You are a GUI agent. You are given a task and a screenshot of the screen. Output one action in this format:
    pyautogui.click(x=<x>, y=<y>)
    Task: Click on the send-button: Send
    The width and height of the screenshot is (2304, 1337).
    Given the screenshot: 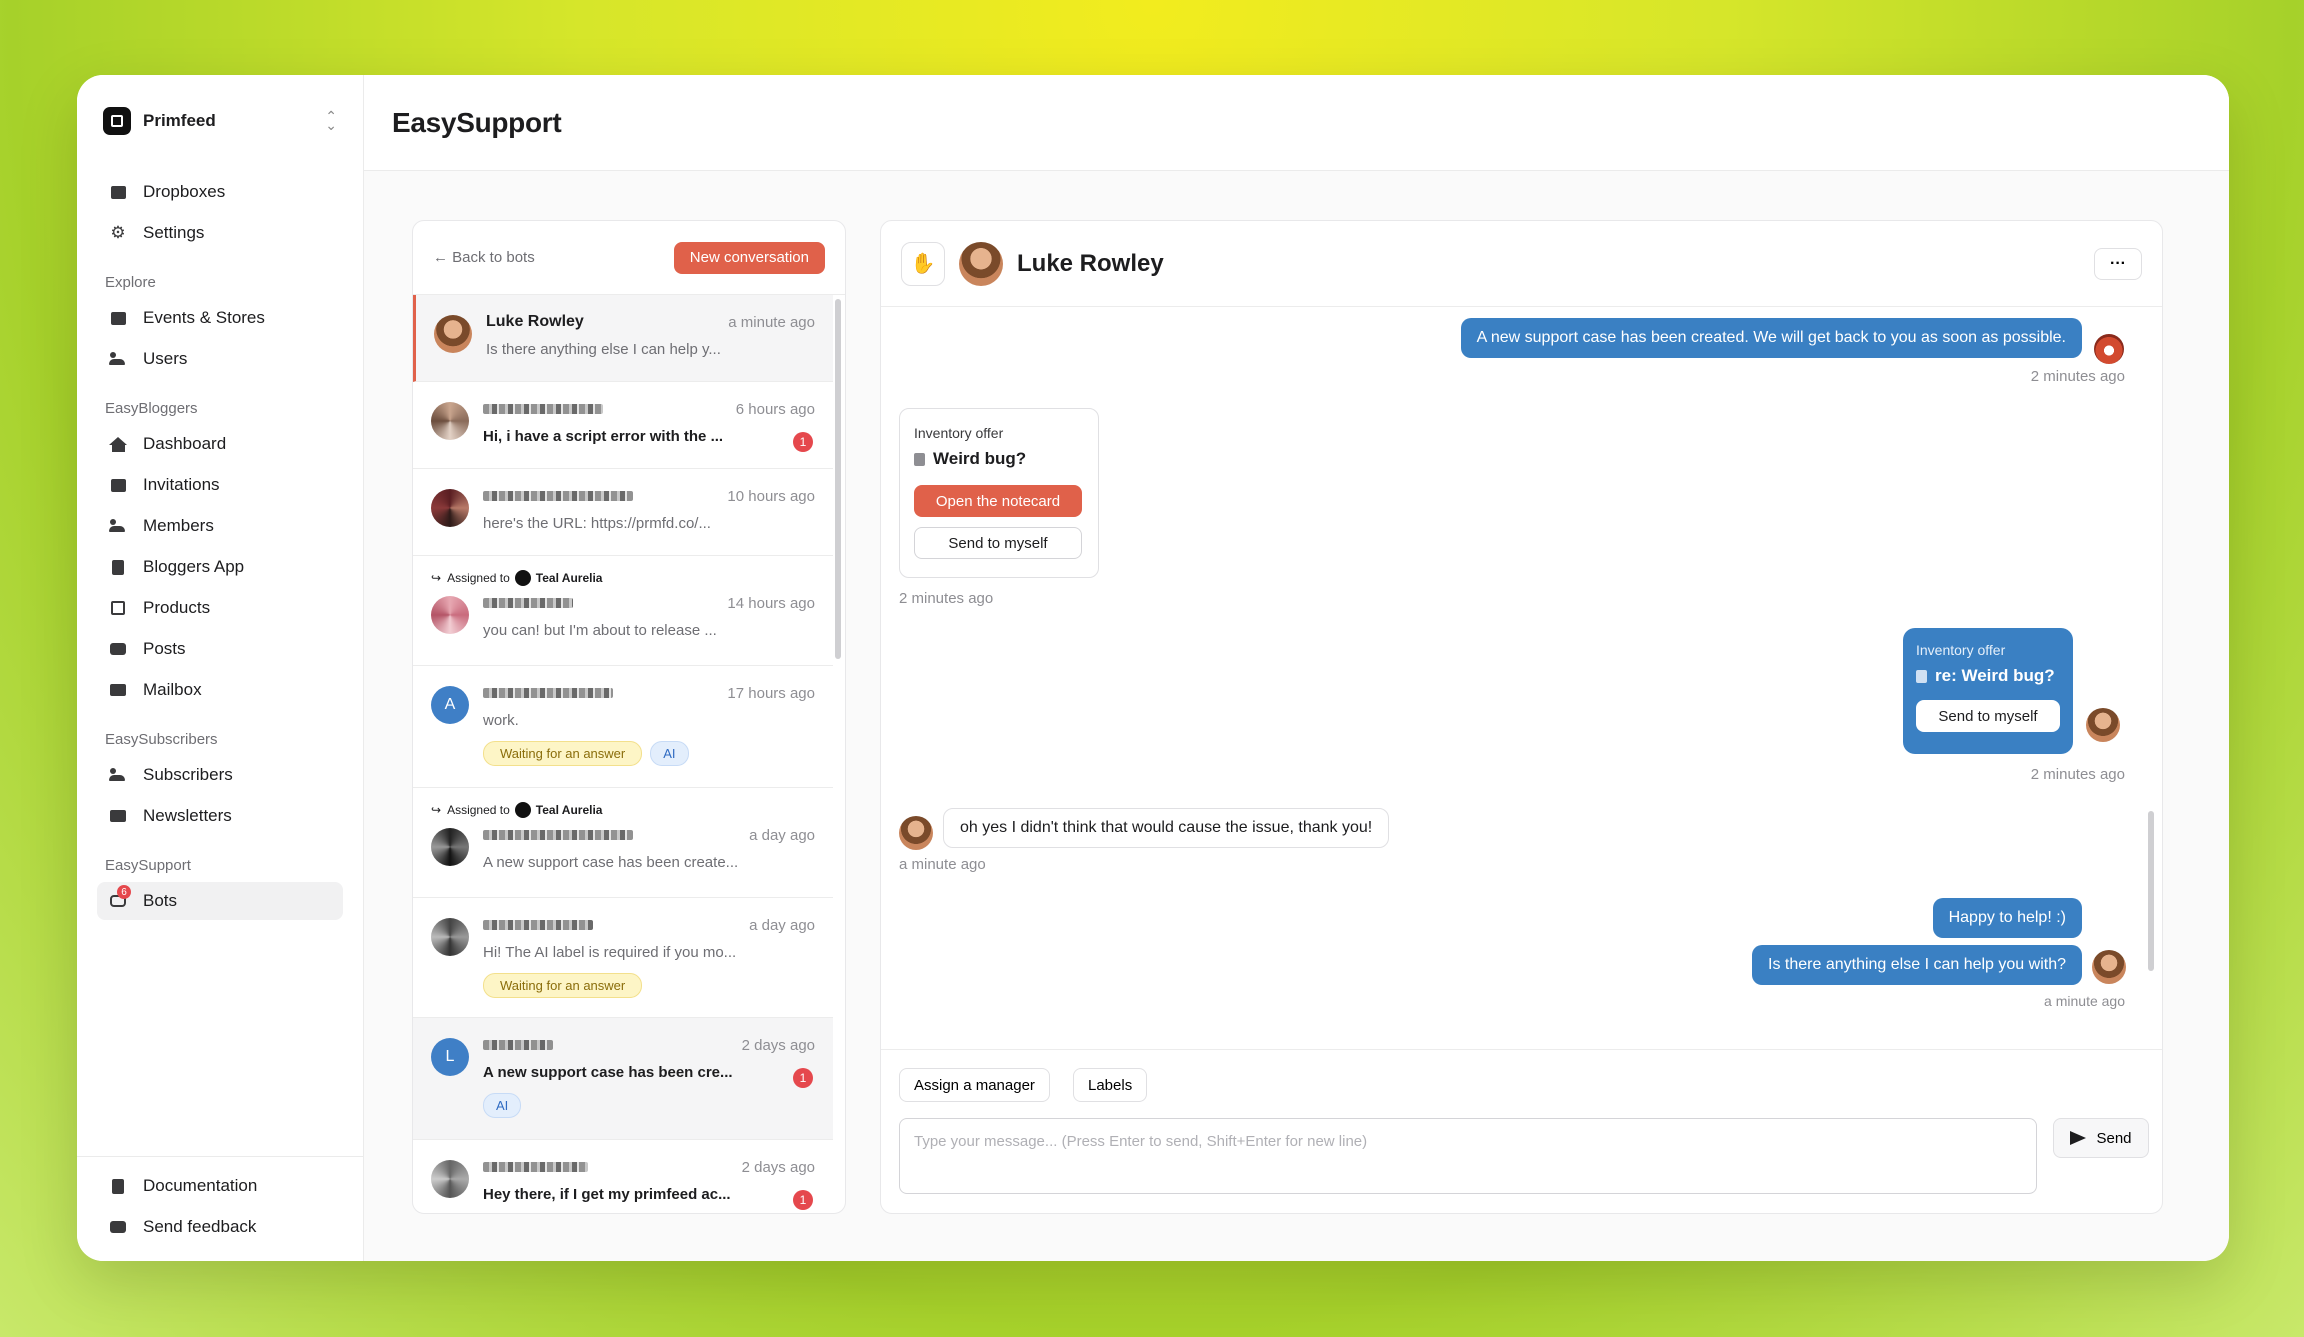 What is the action you would take?
    pyautogui.click(x=2101, y=1138)
    